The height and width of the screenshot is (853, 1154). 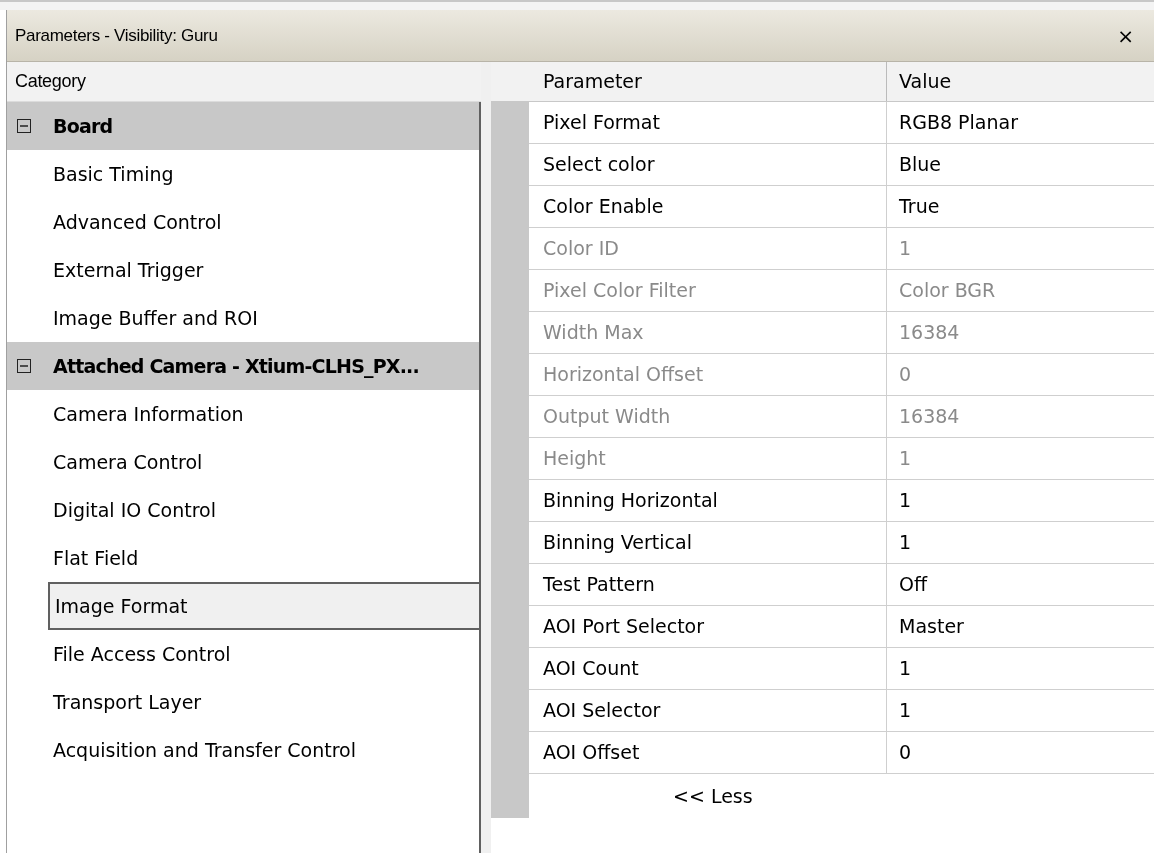 I want to click on parameter-name-cell: AOI Port Selector, so click(x=708, y=626).